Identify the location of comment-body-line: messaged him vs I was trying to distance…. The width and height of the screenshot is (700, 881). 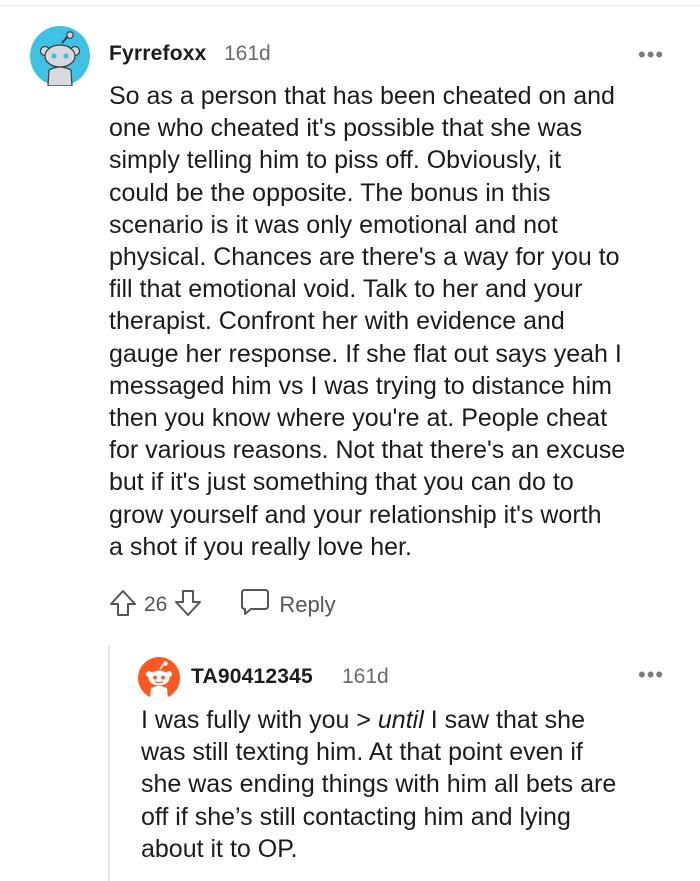
(360, 385).